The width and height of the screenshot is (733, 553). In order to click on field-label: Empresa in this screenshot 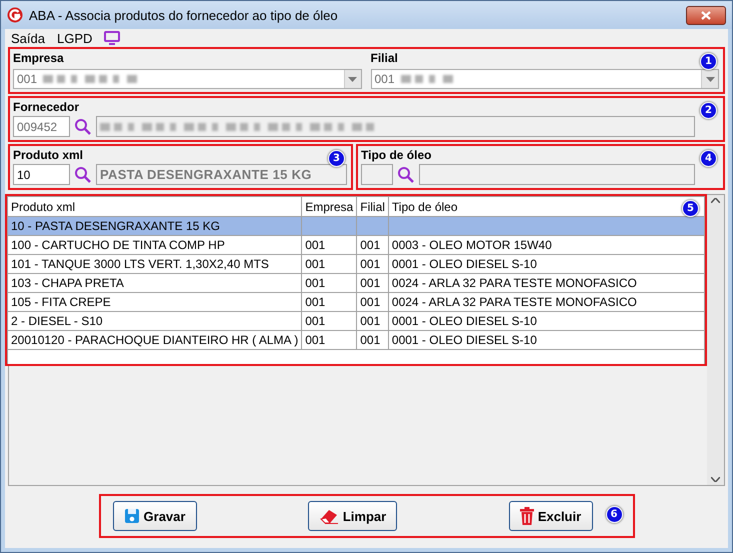, I will do `click(38, 58)`.